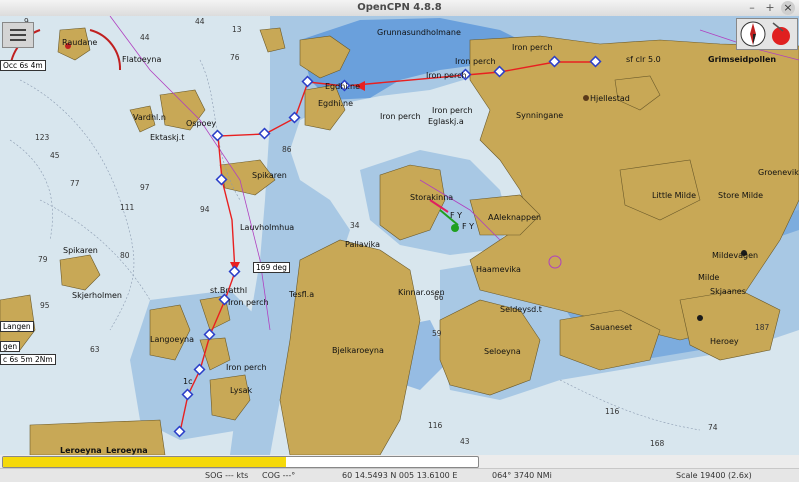  What do you see at coordinates (708, 277) in the screenshot?
I see `label-milde: Milde` at bounding box center [708, 277].